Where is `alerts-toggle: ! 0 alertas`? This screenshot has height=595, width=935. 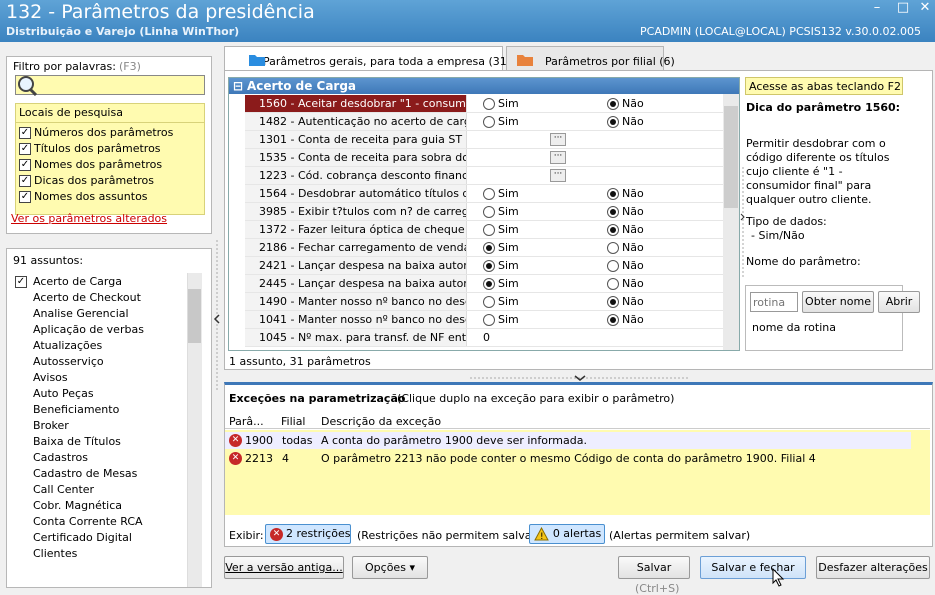 alerts-toggle: ! 0 alertas is located at coordinates (567, 534).